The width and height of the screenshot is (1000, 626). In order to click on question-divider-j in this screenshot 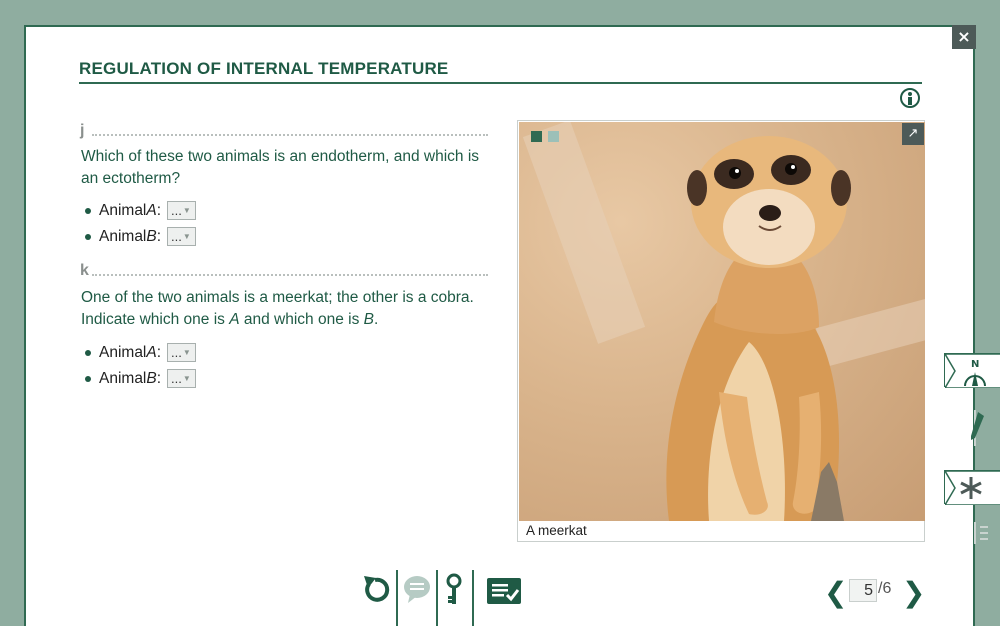, I will do `click(290, 135)`.